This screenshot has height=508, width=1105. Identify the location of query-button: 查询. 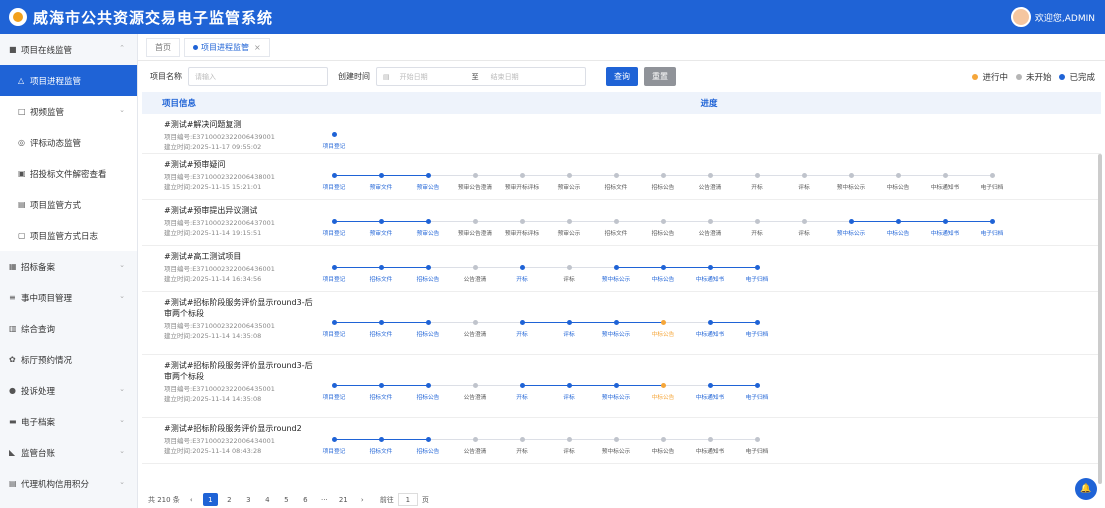
(622, 76).